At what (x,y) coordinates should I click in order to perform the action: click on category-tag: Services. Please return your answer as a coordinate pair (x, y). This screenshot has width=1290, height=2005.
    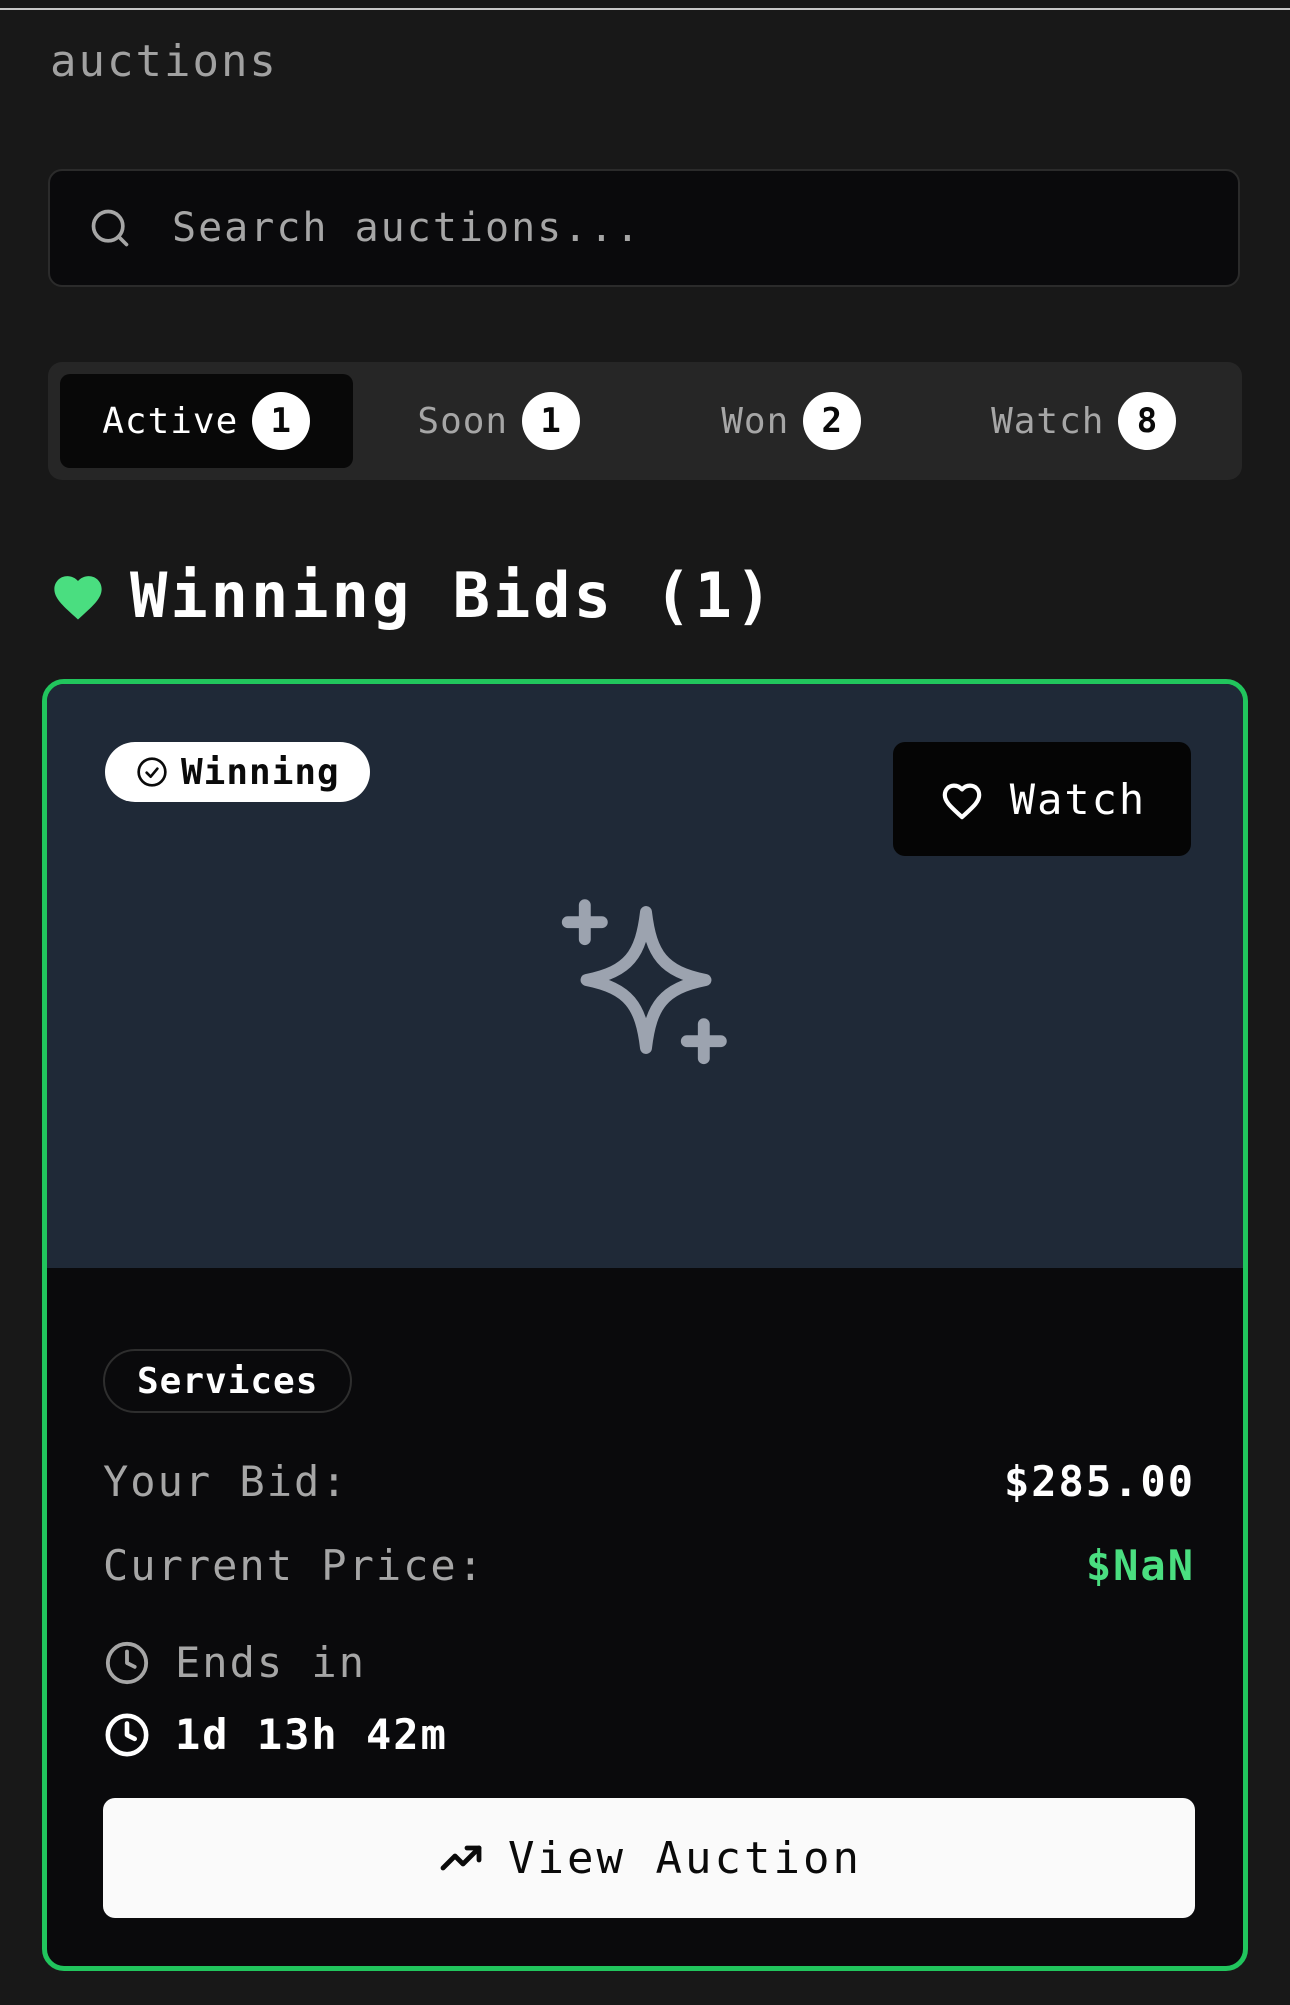
    Looking at the image, I should click on (228, 1381).